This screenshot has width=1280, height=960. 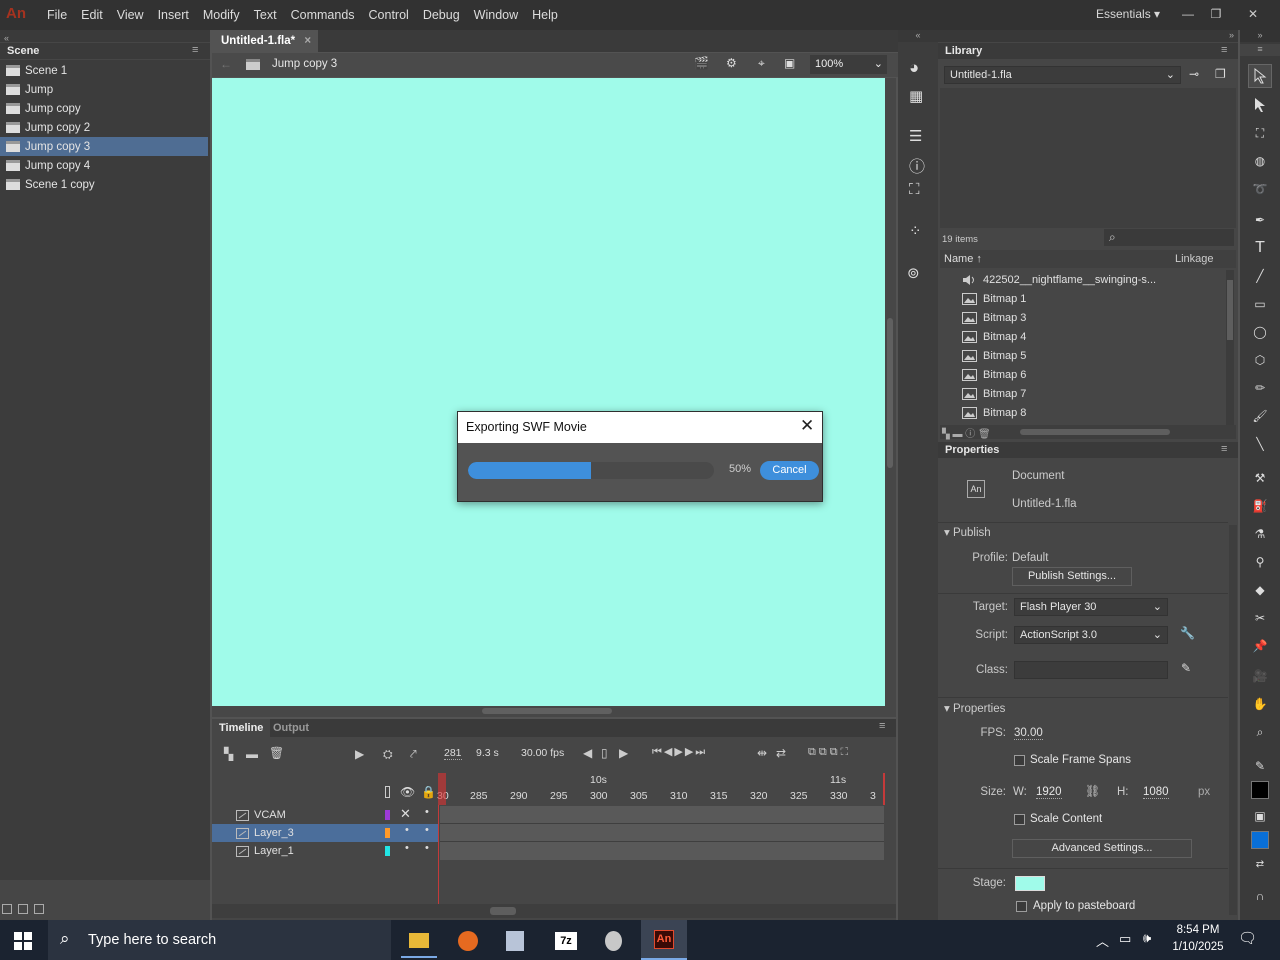 I want to click on properties-scrollbar, so click(x=1233, y=720).